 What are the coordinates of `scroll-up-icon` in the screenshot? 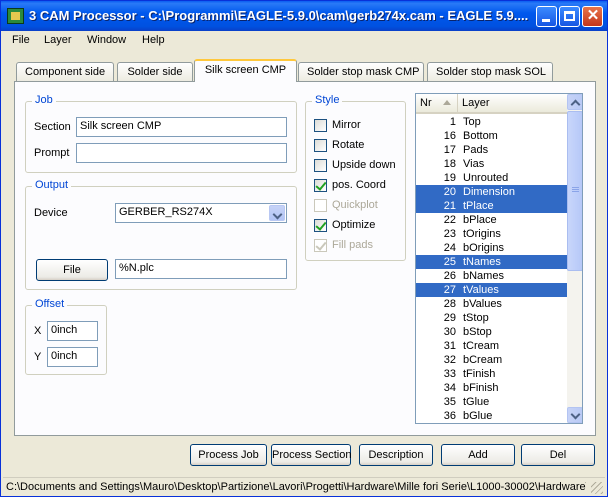 It's located at (574, 102).